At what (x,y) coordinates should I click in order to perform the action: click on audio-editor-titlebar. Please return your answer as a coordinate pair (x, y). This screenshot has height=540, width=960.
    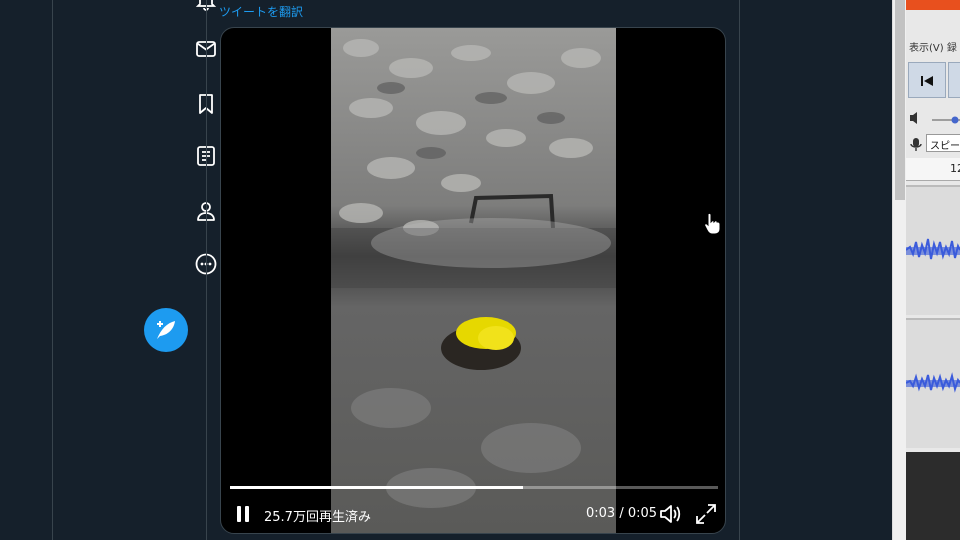
    Looking at the image, I should click on (933, 5).